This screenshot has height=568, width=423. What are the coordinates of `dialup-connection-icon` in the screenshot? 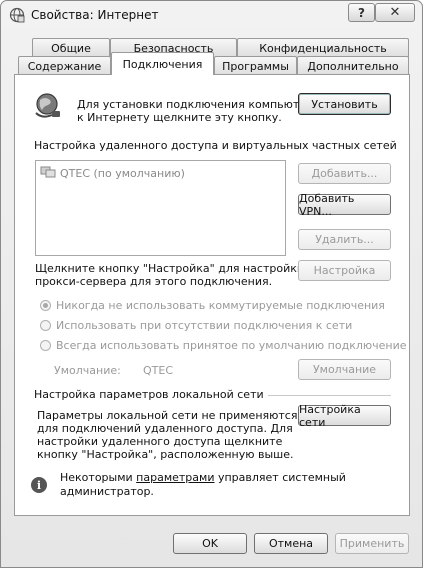 It's located at (48, 173).